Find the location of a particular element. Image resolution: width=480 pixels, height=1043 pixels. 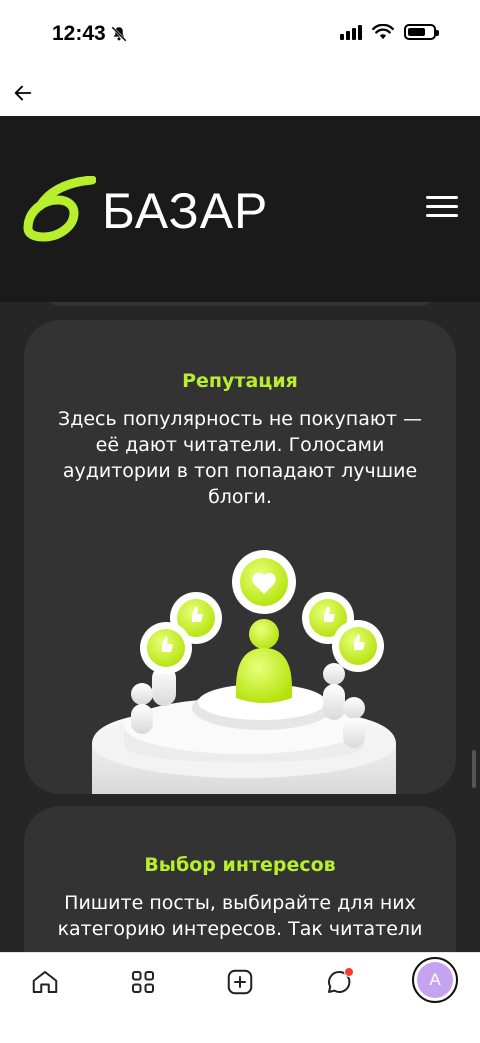

previous-card-edge is located at coordinates (240, 304).